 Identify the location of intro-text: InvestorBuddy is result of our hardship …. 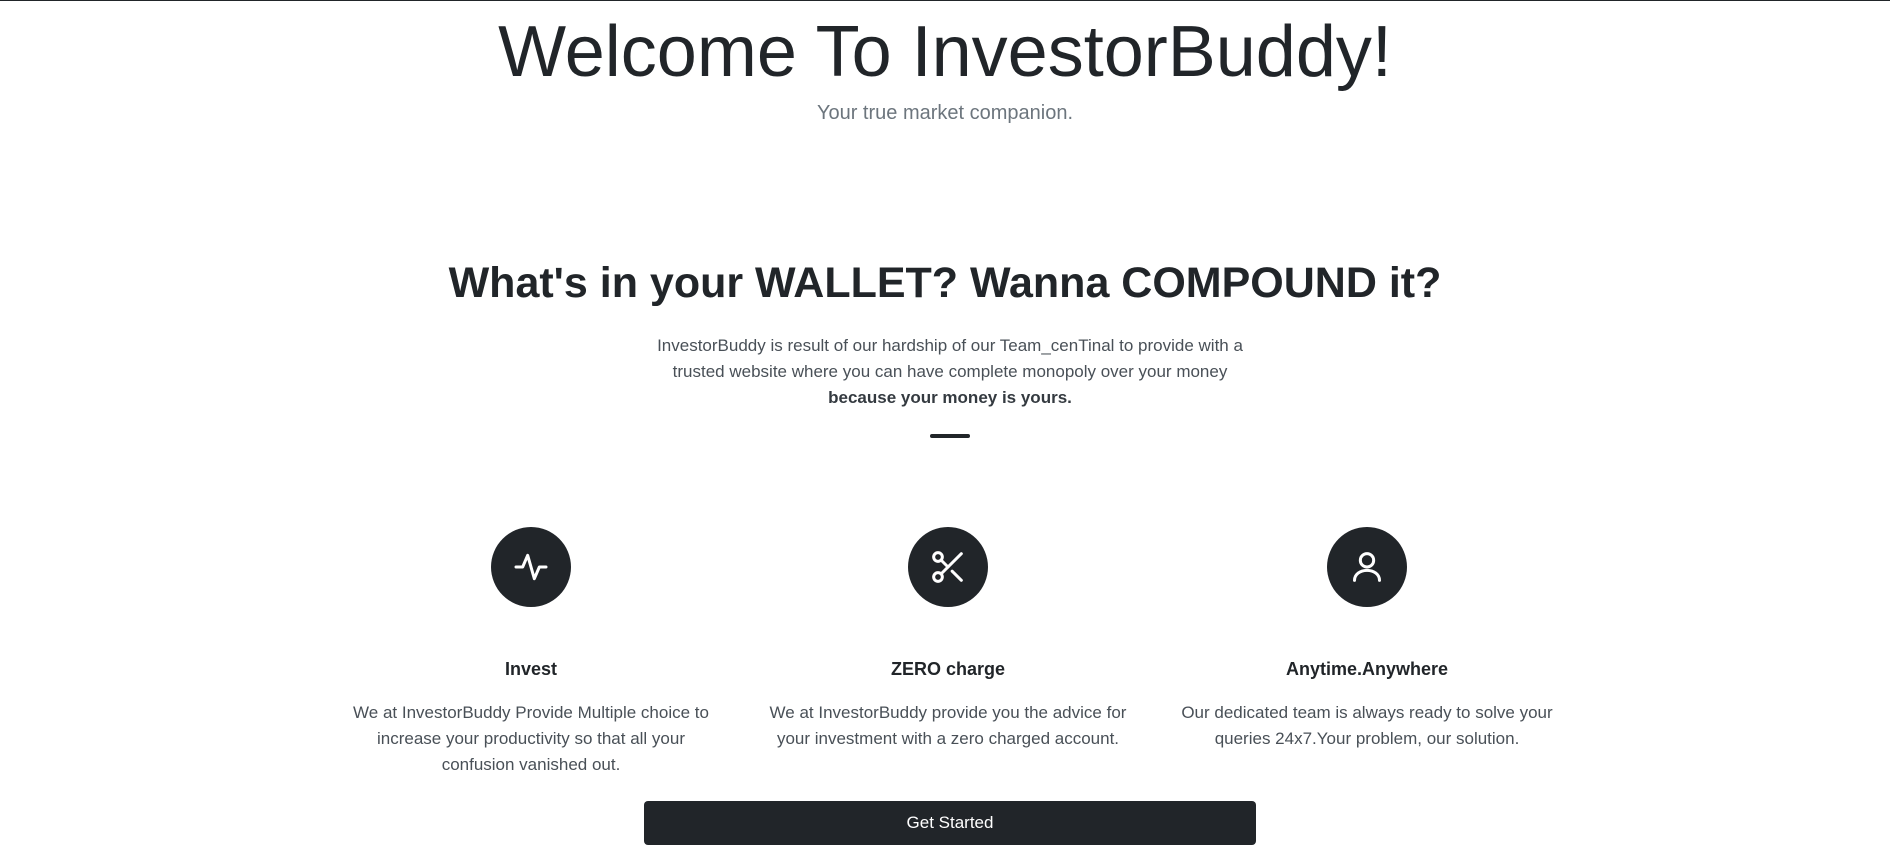
(950, 358).